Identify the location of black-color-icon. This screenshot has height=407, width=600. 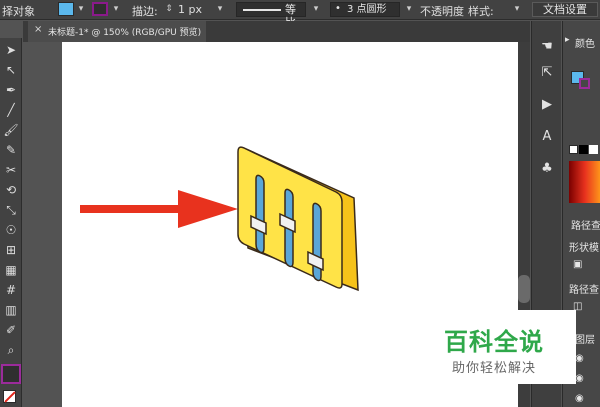
(583, 149).